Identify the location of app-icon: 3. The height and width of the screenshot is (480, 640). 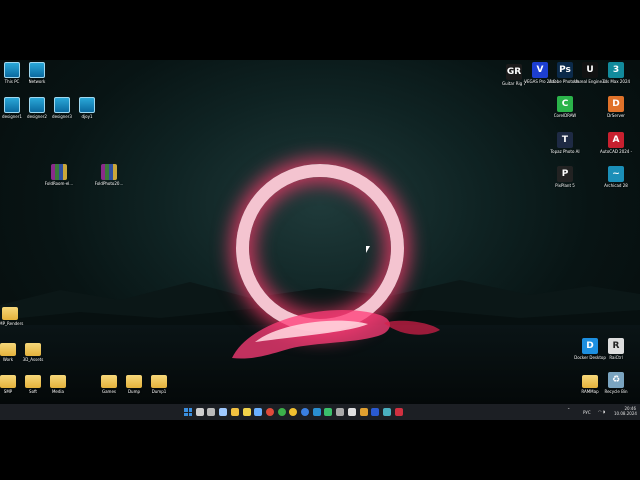
(616, 70).